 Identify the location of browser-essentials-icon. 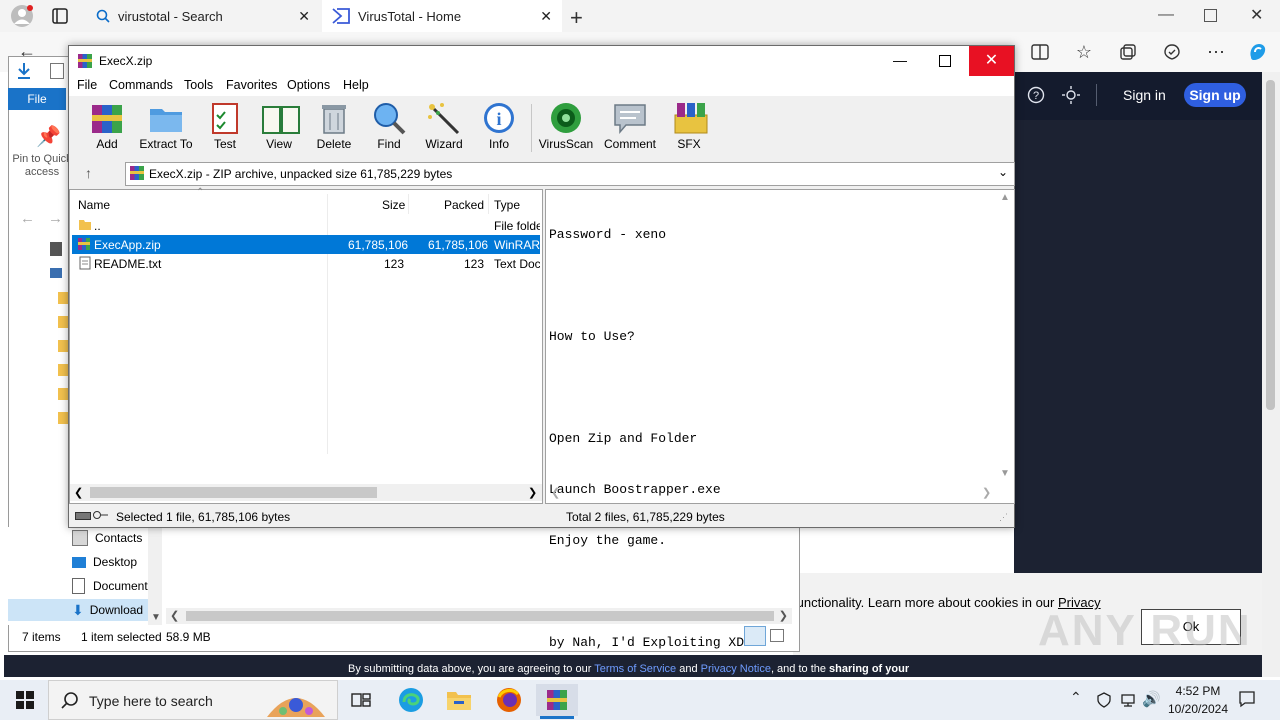
(1172, 52).